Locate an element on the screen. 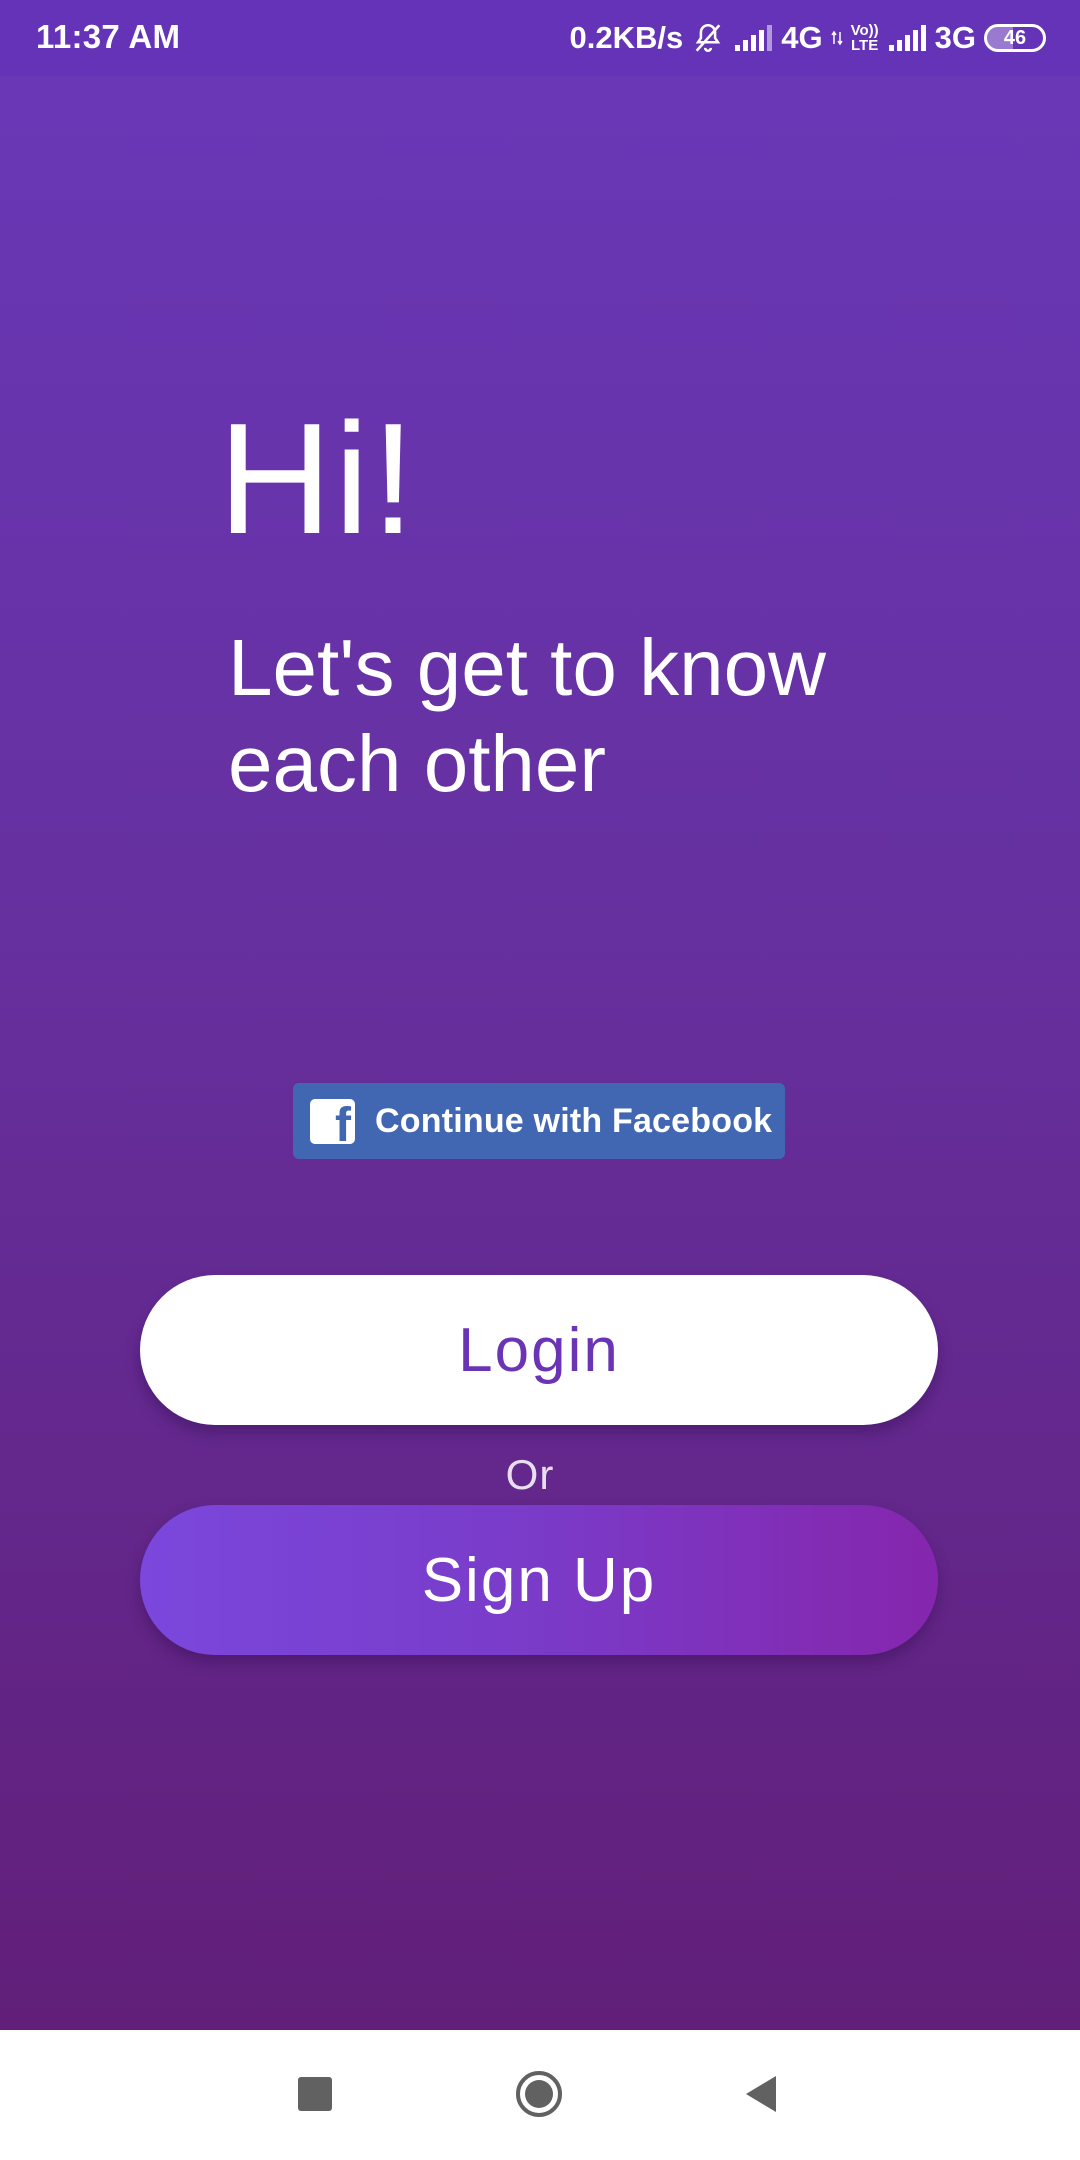  status-indicators: 0.2KB/s 4G Vo)) LTE 3G 46 is located at coordinates (807, 38).